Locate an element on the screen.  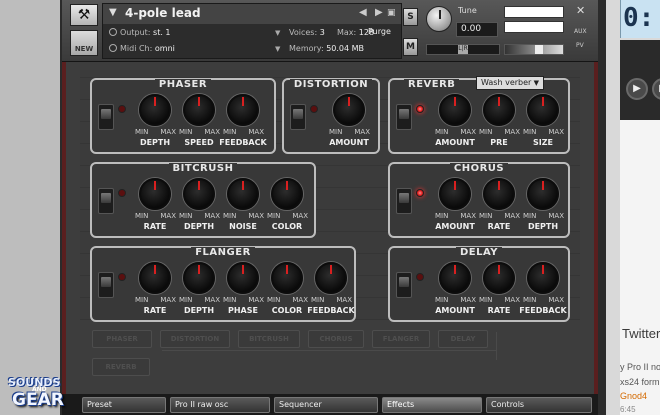
twitter-heading: Twitter is located at coordinates (641, 333).